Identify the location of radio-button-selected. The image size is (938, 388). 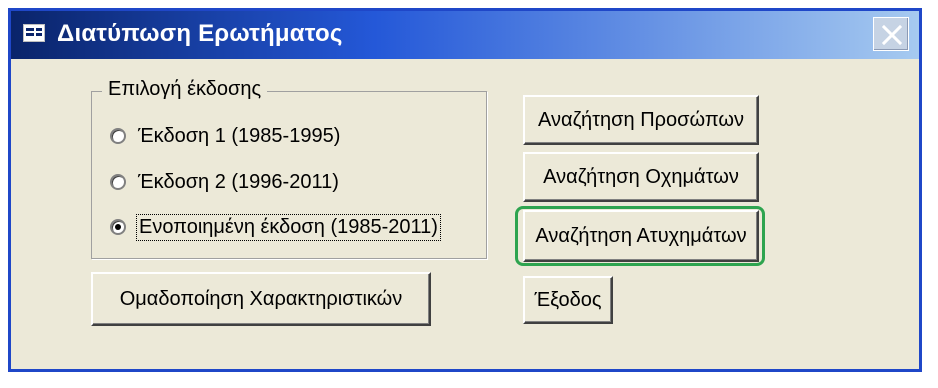
(118, 227).